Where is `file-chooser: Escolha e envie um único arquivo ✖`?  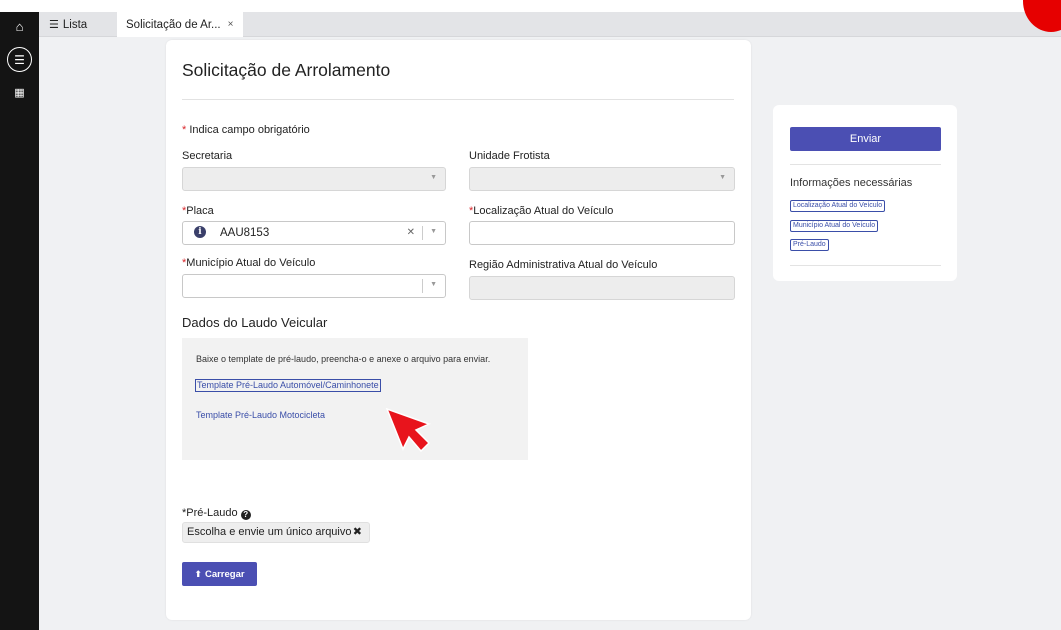
file-chooser: Escolha e envie um único arquivo ✖ is located at coordinates (276, 532).